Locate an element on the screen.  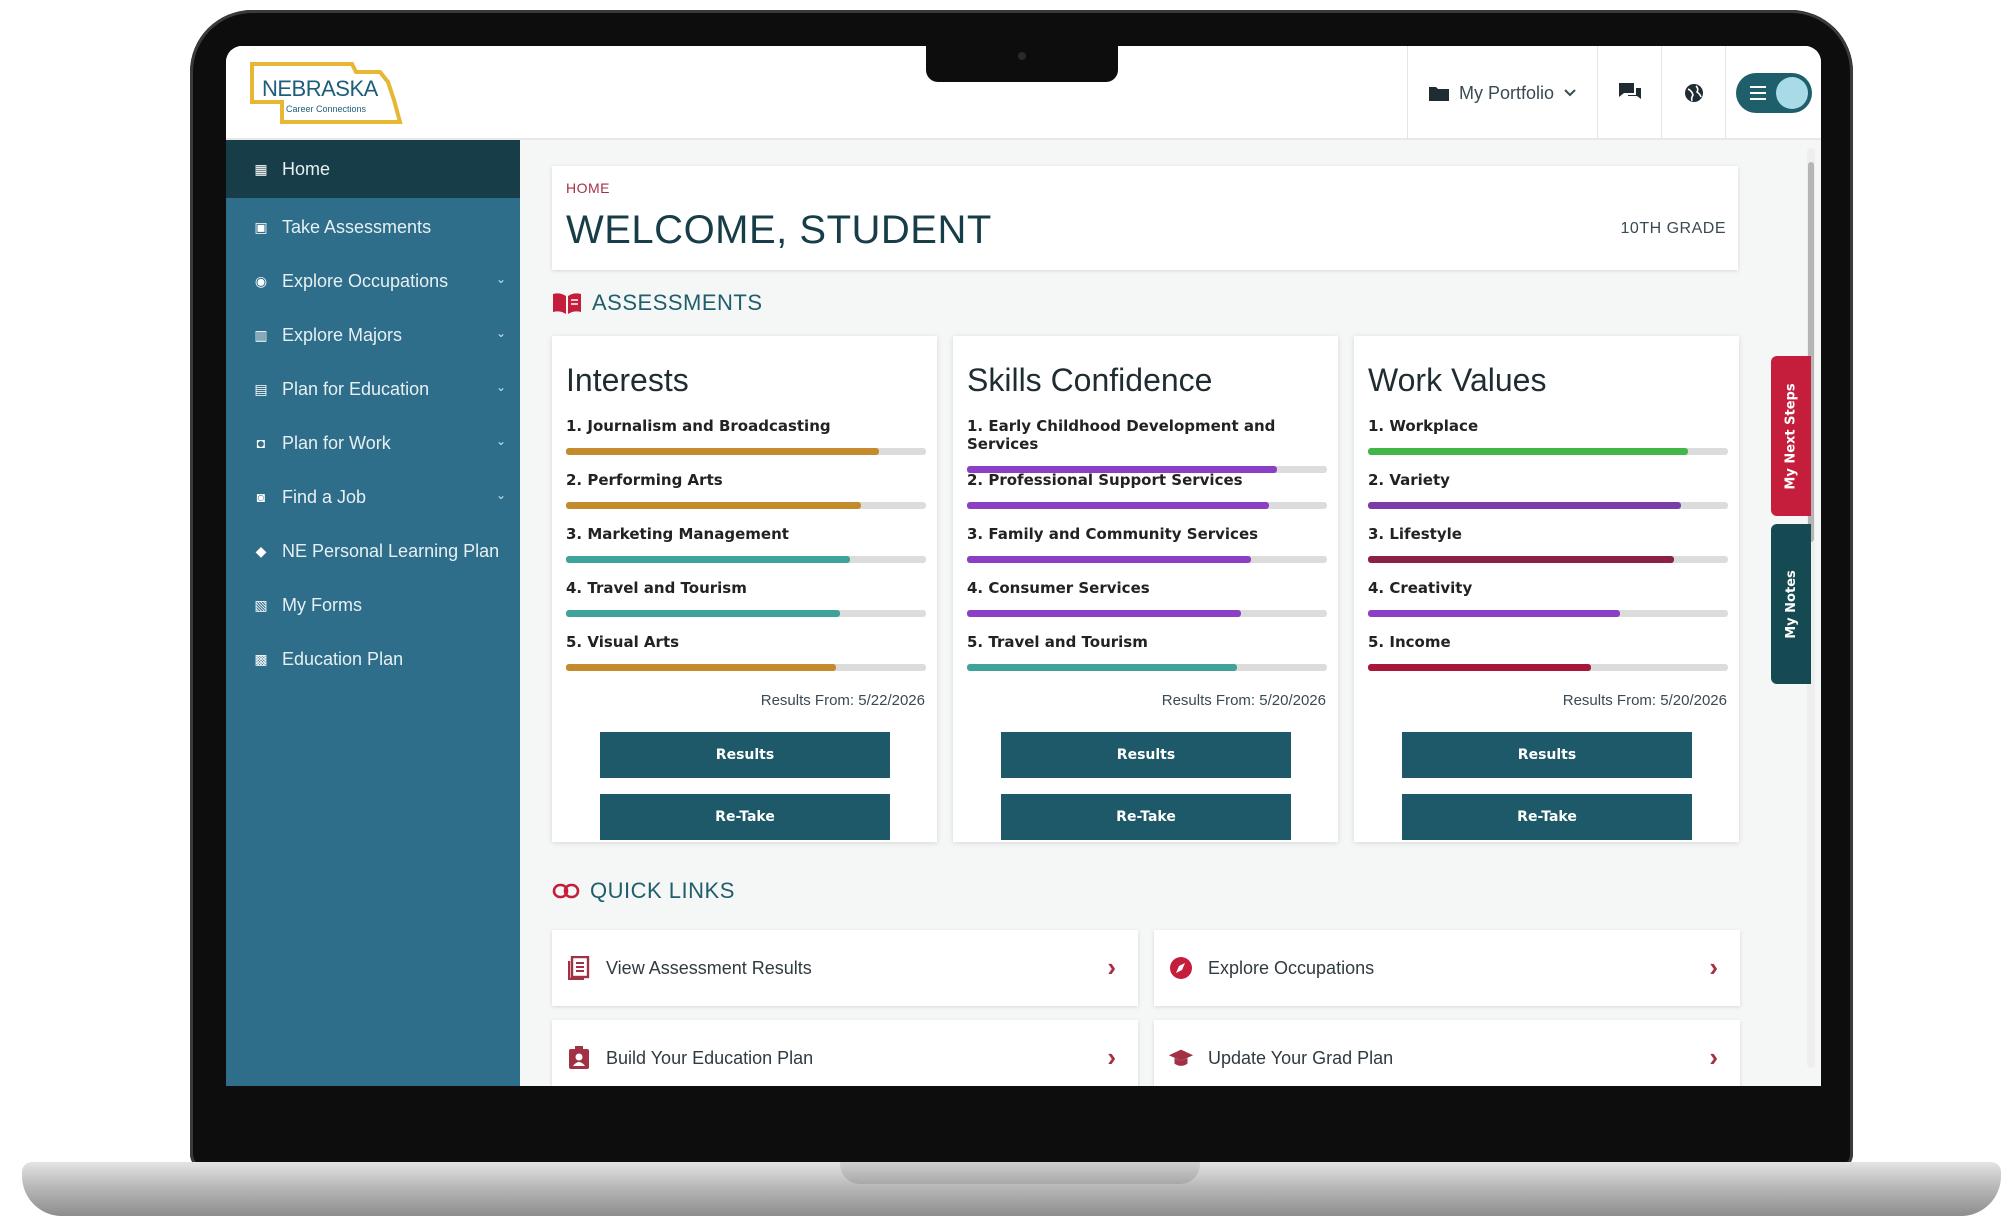
link-icon is located at coordinates (566, 891).